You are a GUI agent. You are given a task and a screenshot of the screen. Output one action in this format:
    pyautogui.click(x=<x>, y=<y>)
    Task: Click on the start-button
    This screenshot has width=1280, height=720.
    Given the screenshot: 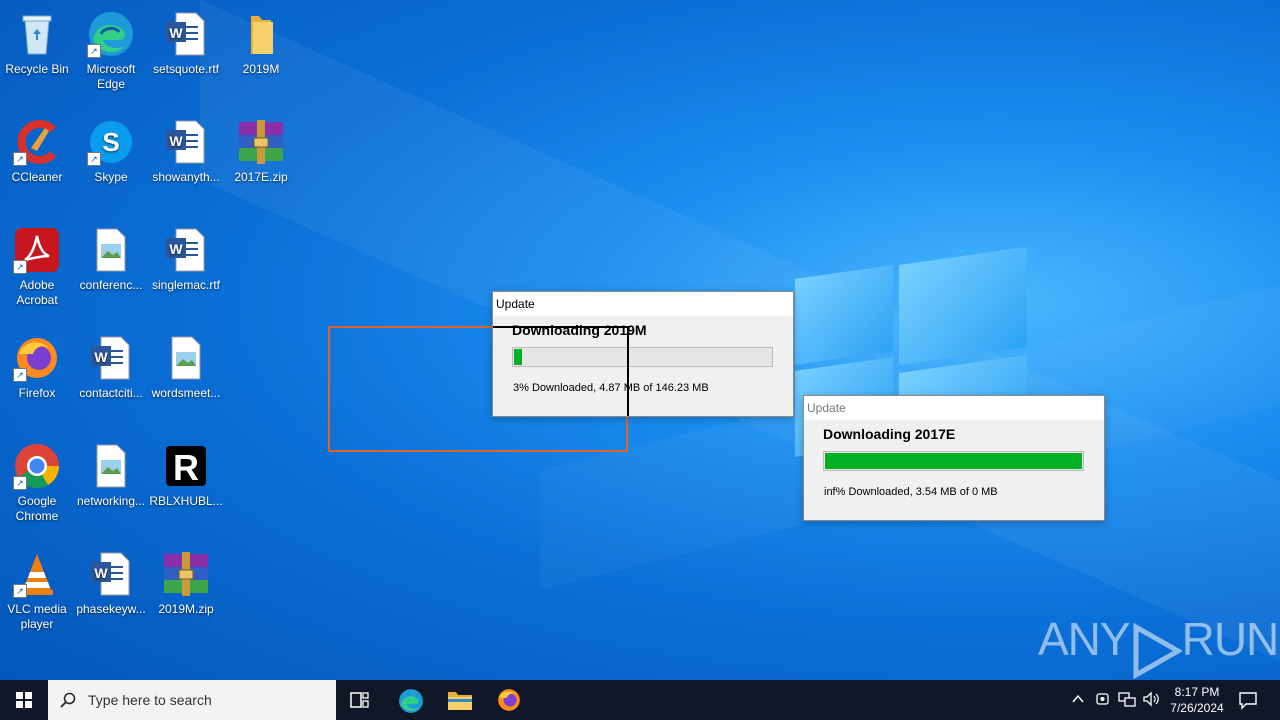 What is the action you would take?
    pyautogui.click(x=24, y=700)
    